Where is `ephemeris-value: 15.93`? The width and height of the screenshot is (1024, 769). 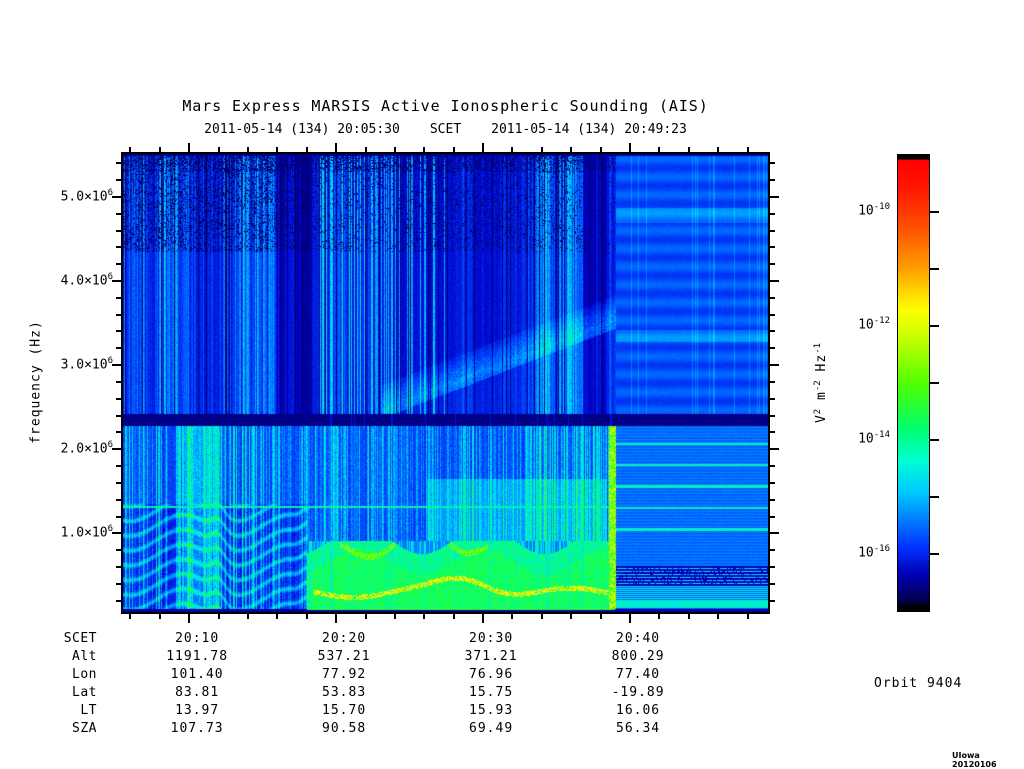
ephemeris-value: 15.93 is located at coordinates (491, 710).